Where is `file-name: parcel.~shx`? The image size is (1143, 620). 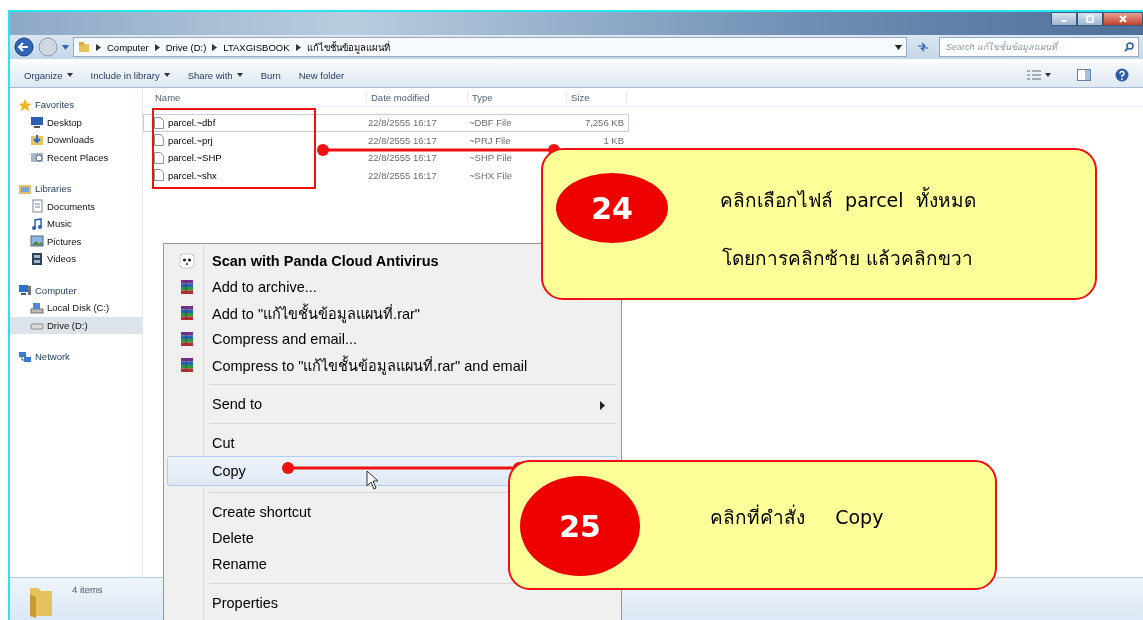 file-name: parcel.~shx is located at coordinates (192, 175).